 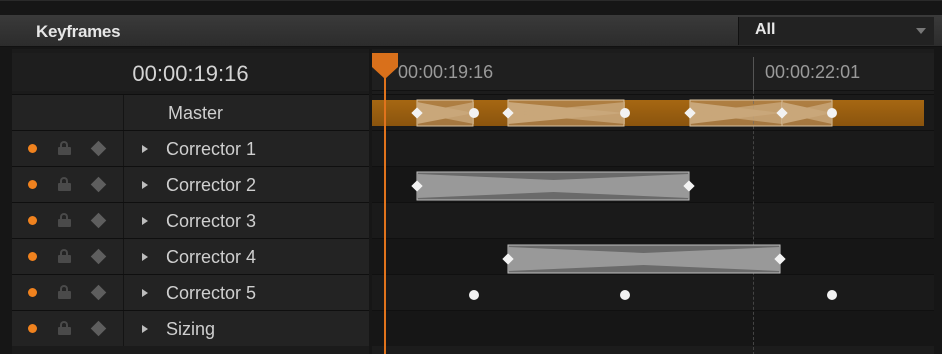 I want to click on track-label: Corrector 3, so click(x=211, y=221).